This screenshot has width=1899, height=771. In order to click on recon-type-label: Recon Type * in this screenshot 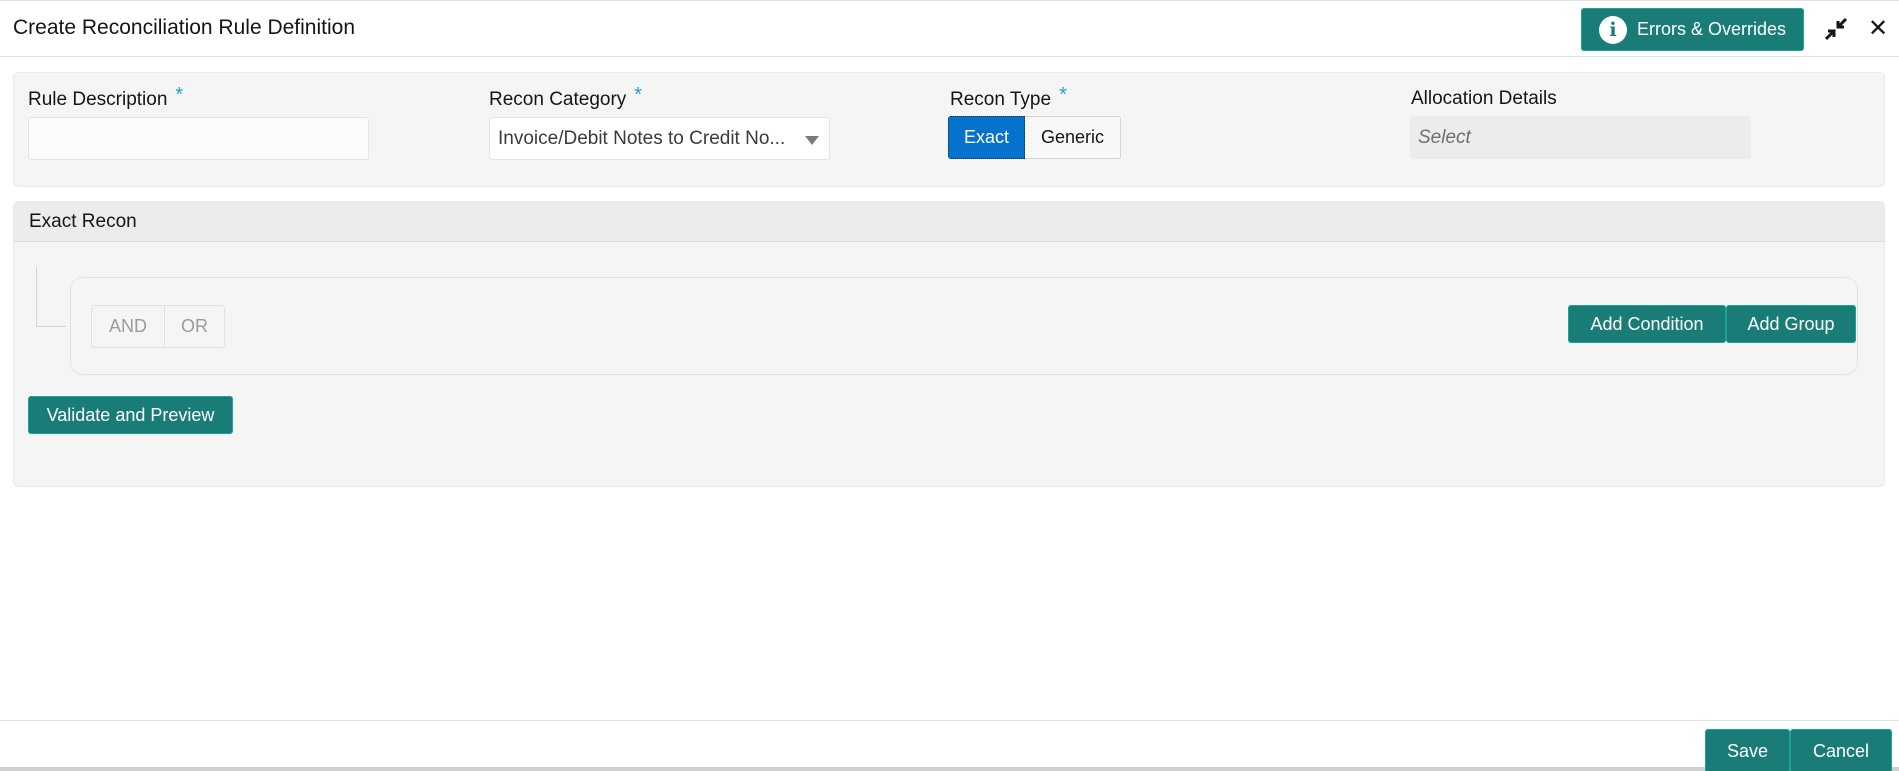, I will do `click(1008, 97)`.